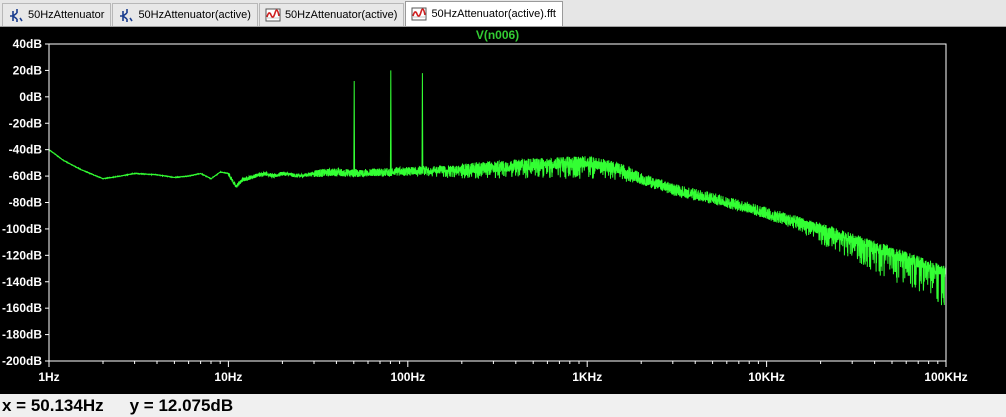 The height and width of the screenshot is (417, 1006). What do you see at coordinates (48, 377) in the screenshot?
I see `x-tick-label: 1Hz` at bounding box center [48, 377].